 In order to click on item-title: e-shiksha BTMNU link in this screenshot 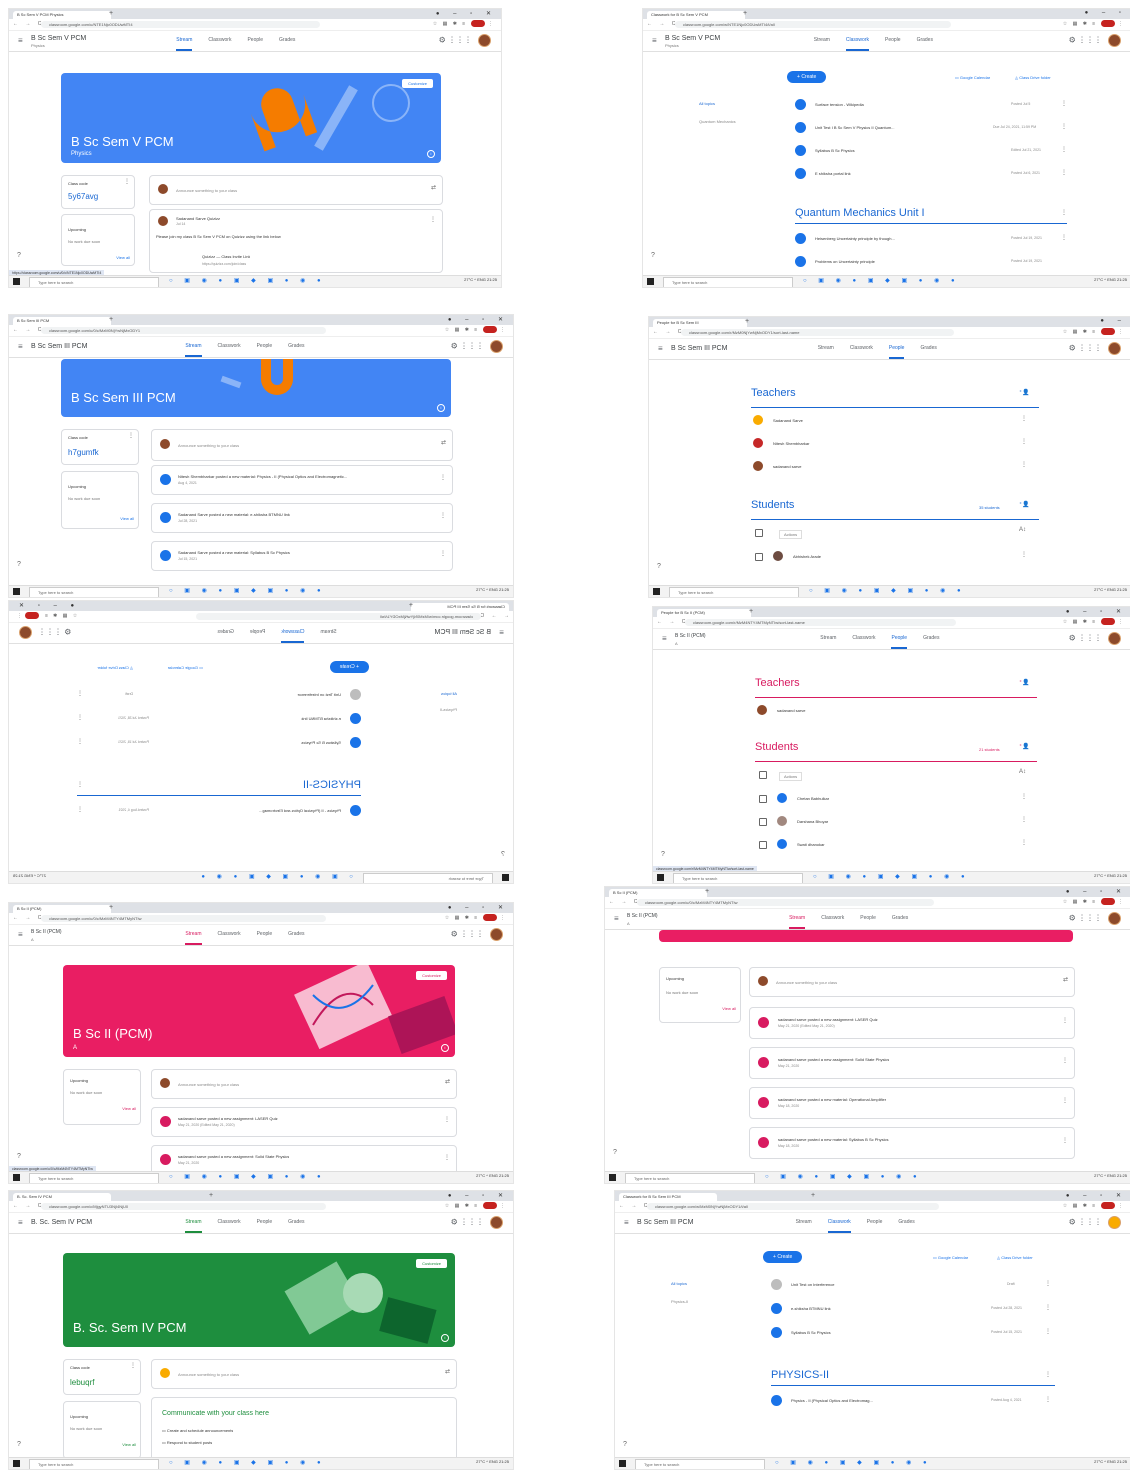, I will do `click(321, 718)`.